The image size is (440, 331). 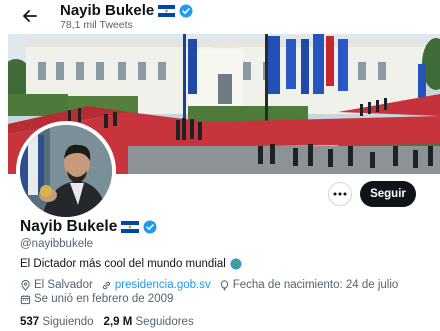 I want to click on joined-text: Se unió en febrero de 2009, so click(x=104, y=299).